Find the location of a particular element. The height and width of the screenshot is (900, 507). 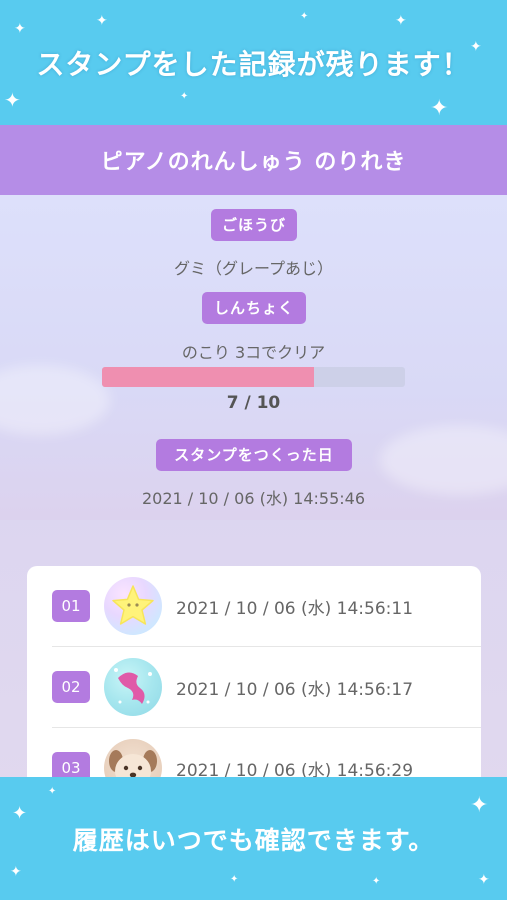

created-date-badge: スタンプをつくった日 is located at coordinates (254, 455).